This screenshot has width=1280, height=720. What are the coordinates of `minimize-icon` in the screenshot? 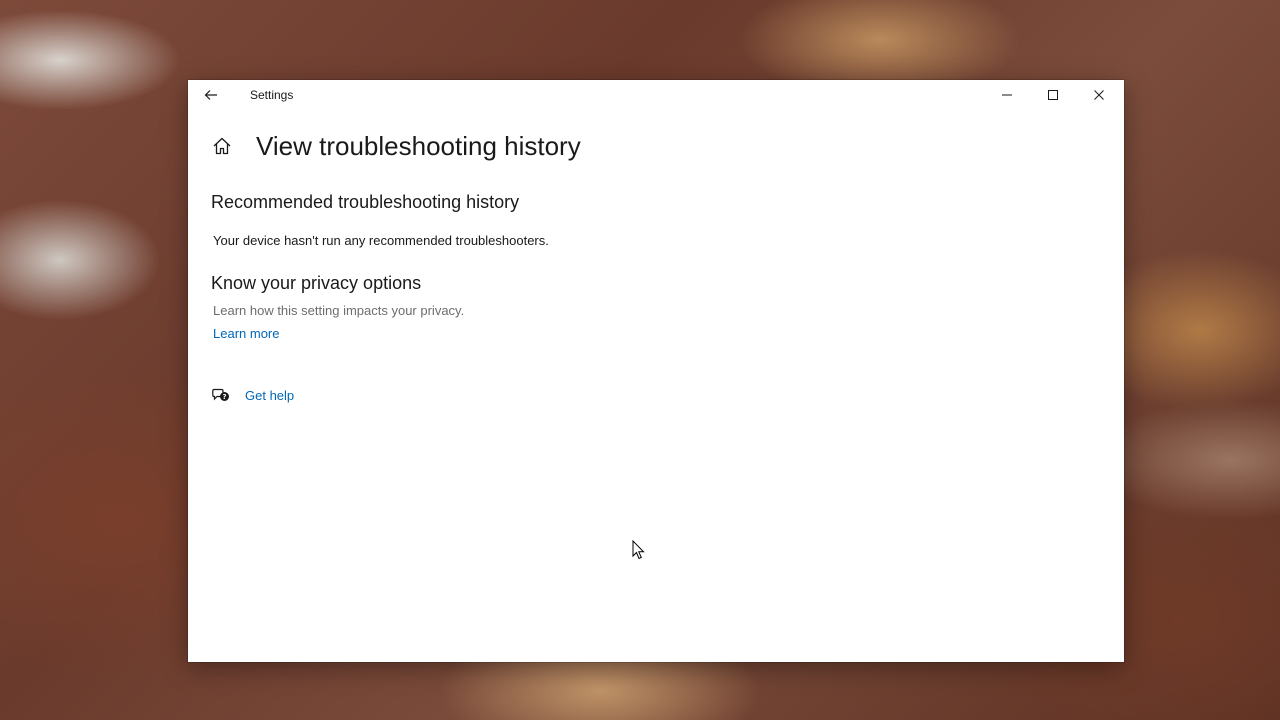 It's located at (1007, 95).